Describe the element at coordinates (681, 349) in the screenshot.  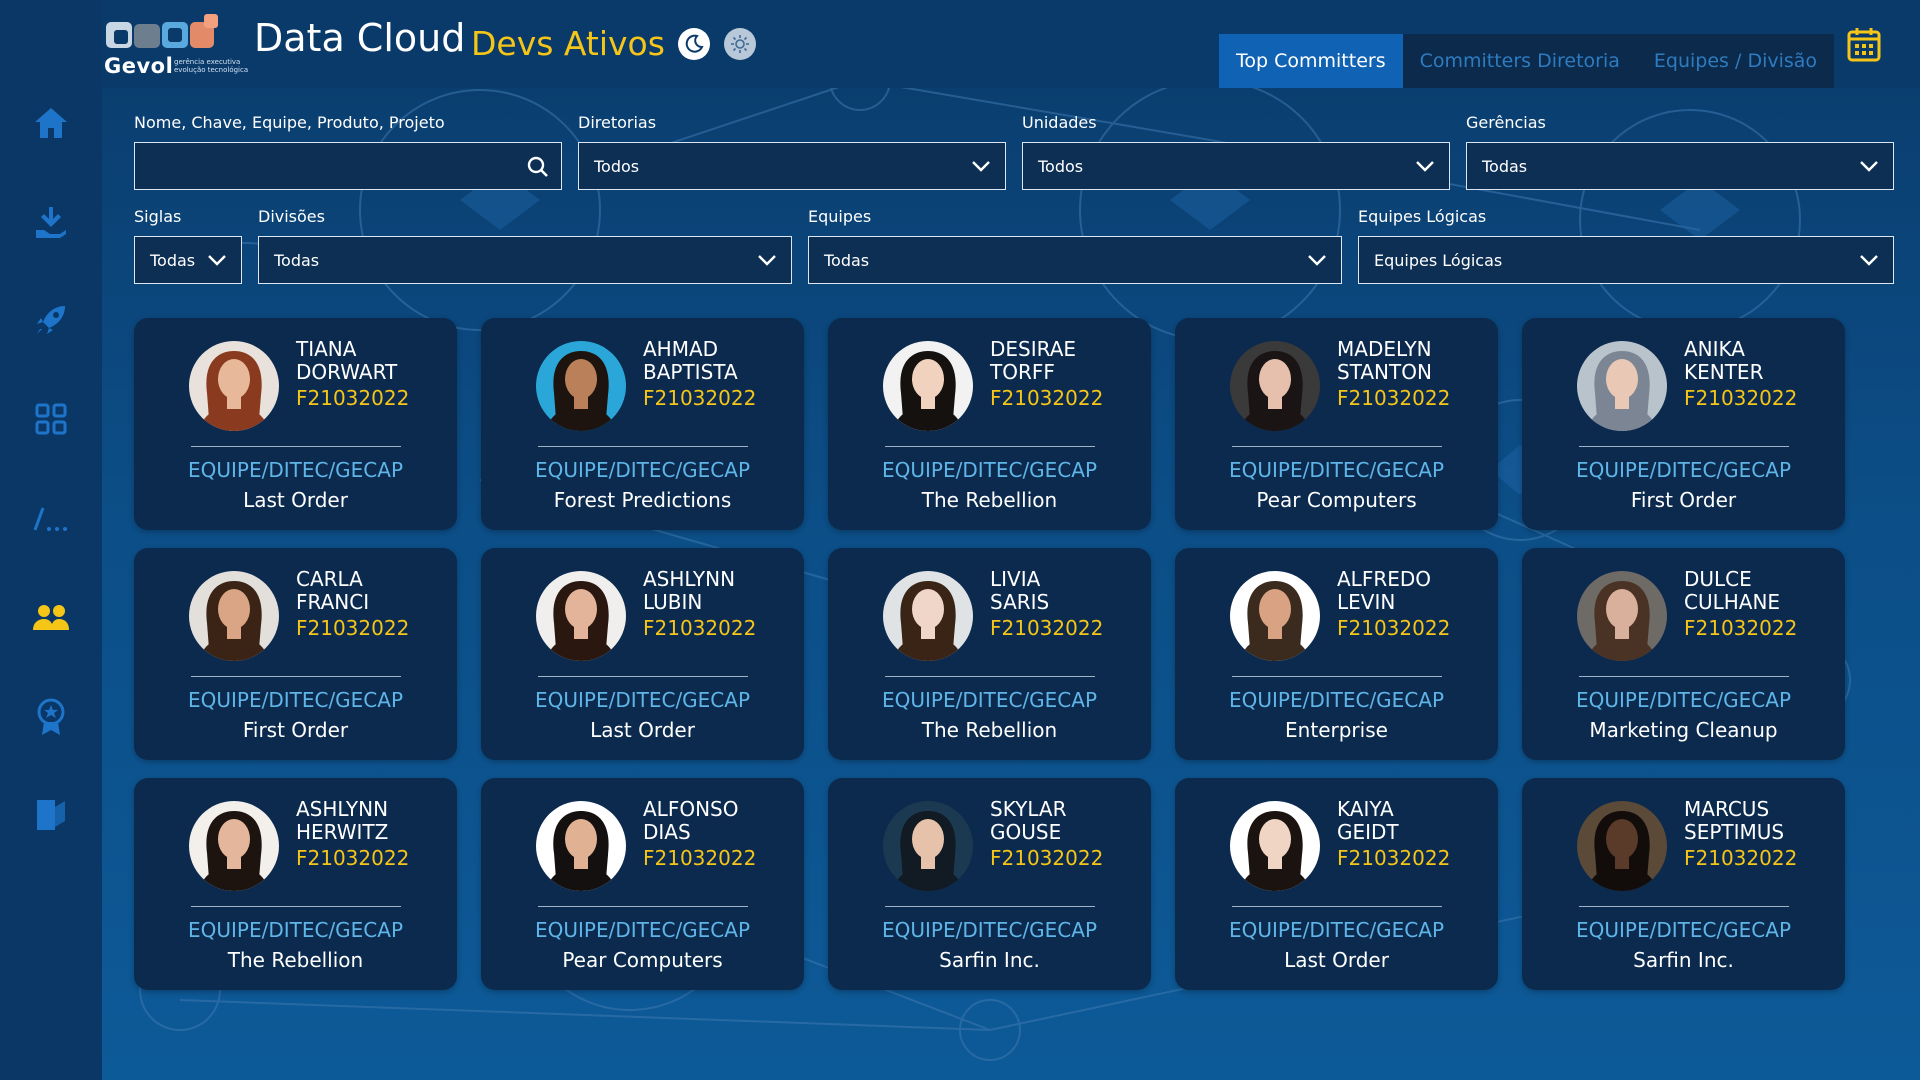
I see `committer-first-name: AHMAD` at that location.